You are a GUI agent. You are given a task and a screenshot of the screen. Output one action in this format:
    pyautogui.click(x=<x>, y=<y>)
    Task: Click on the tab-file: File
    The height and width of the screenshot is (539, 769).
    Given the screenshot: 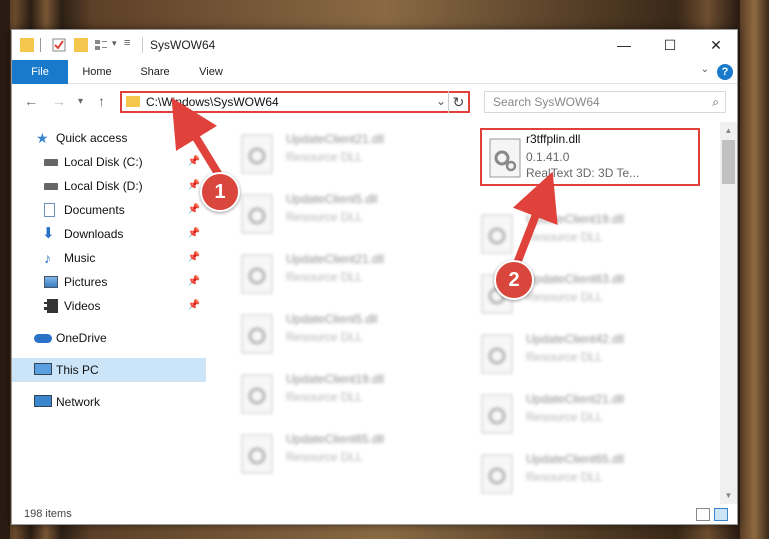 What is the action you would take?
    pyautogui.click(x=40, y=72)
    